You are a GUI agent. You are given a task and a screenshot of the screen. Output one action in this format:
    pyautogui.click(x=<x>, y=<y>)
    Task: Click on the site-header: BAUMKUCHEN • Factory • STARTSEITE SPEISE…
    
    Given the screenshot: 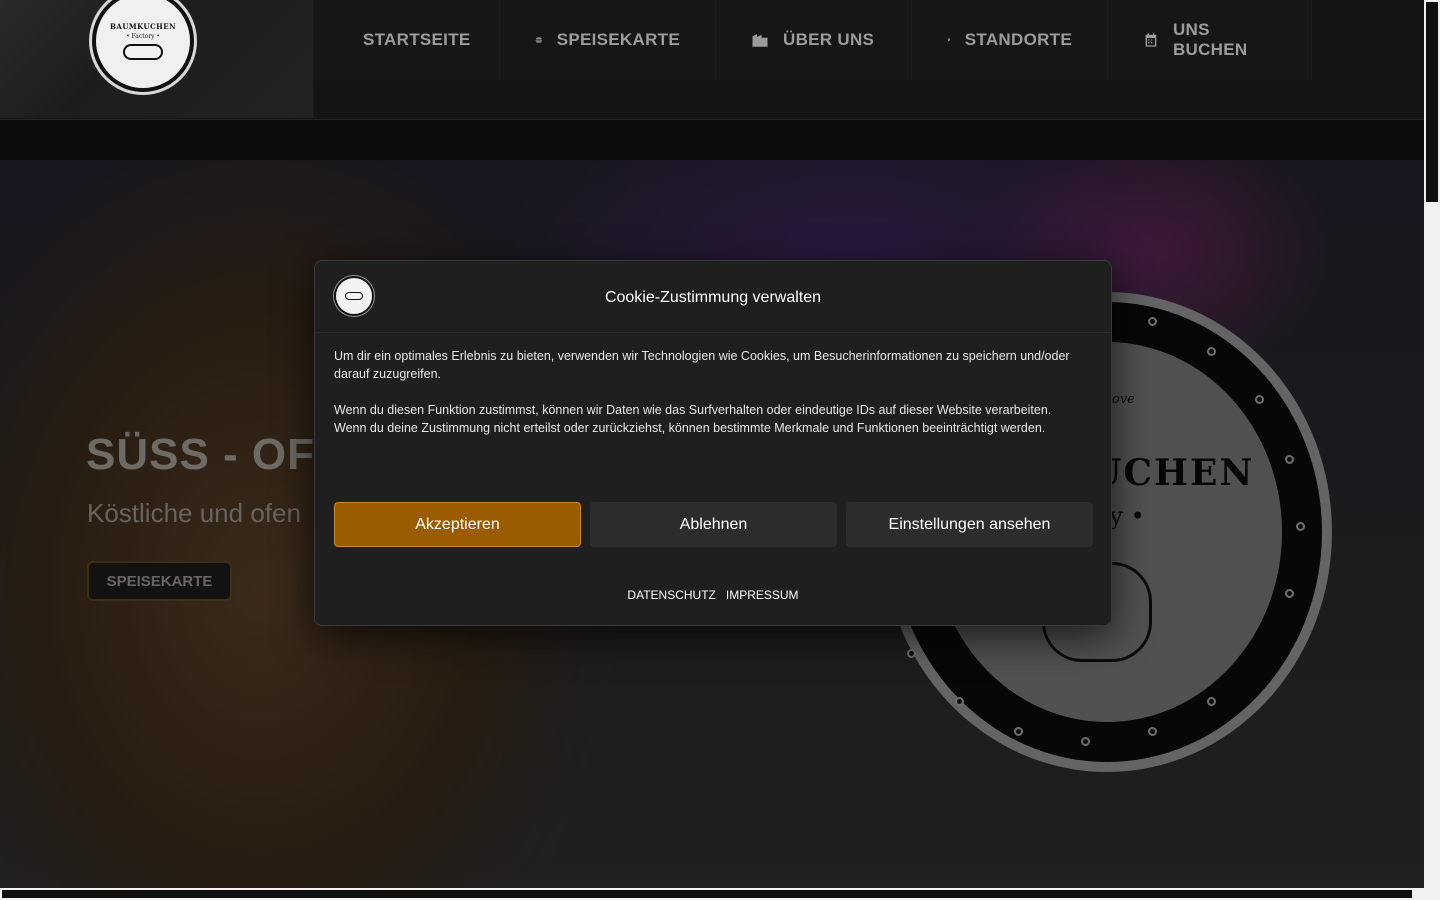 What is the action you would take?
    pyautogui.click(x=712, y=60)
    